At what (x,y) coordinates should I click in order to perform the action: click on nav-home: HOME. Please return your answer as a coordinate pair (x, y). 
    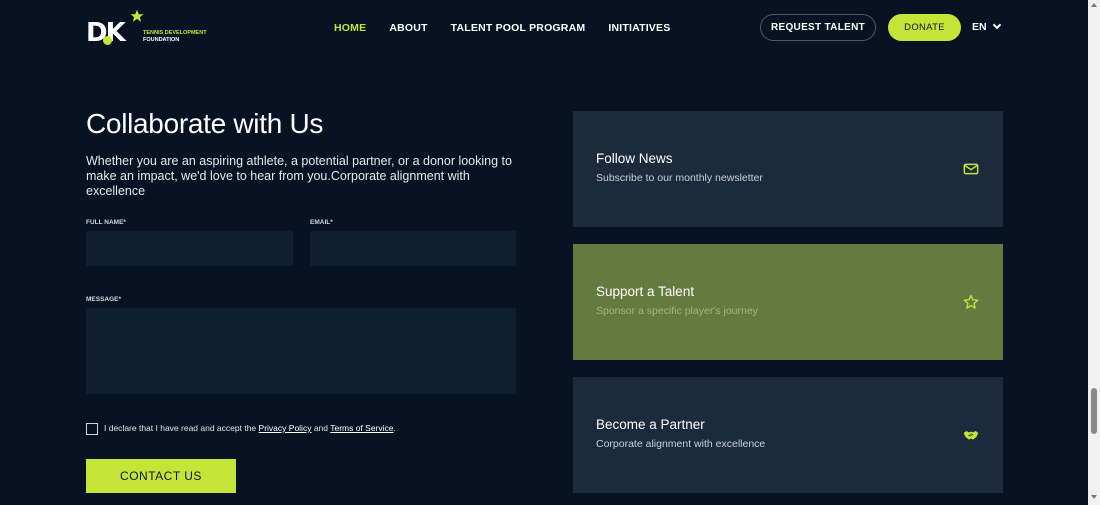
    Looking at the image, I should click on (350, 28).